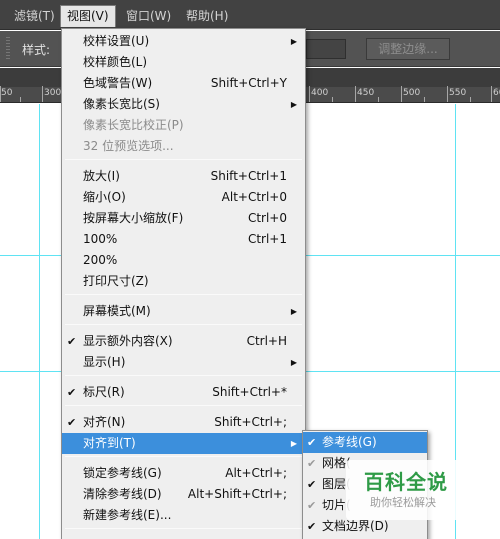  Describe the element at coordinates (39, 321) in the screenshot. I see `vertical-guide` at that location.